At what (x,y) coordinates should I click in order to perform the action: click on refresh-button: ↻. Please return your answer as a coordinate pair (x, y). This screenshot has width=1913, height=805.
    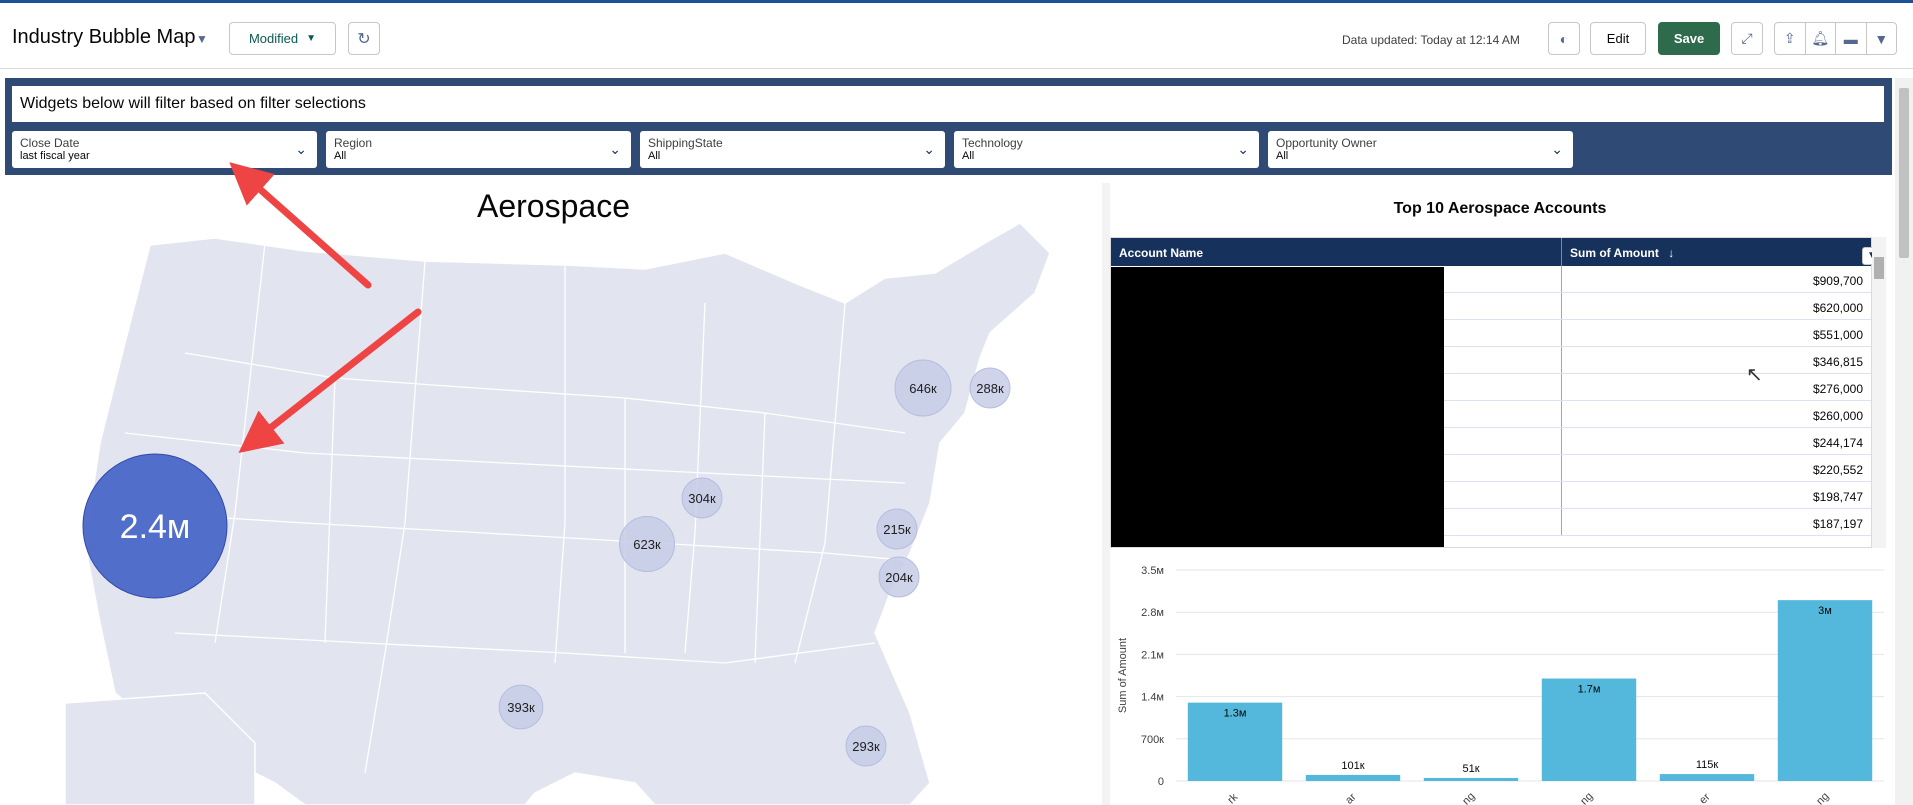
    Looking at the image, I should click on (364, 38).